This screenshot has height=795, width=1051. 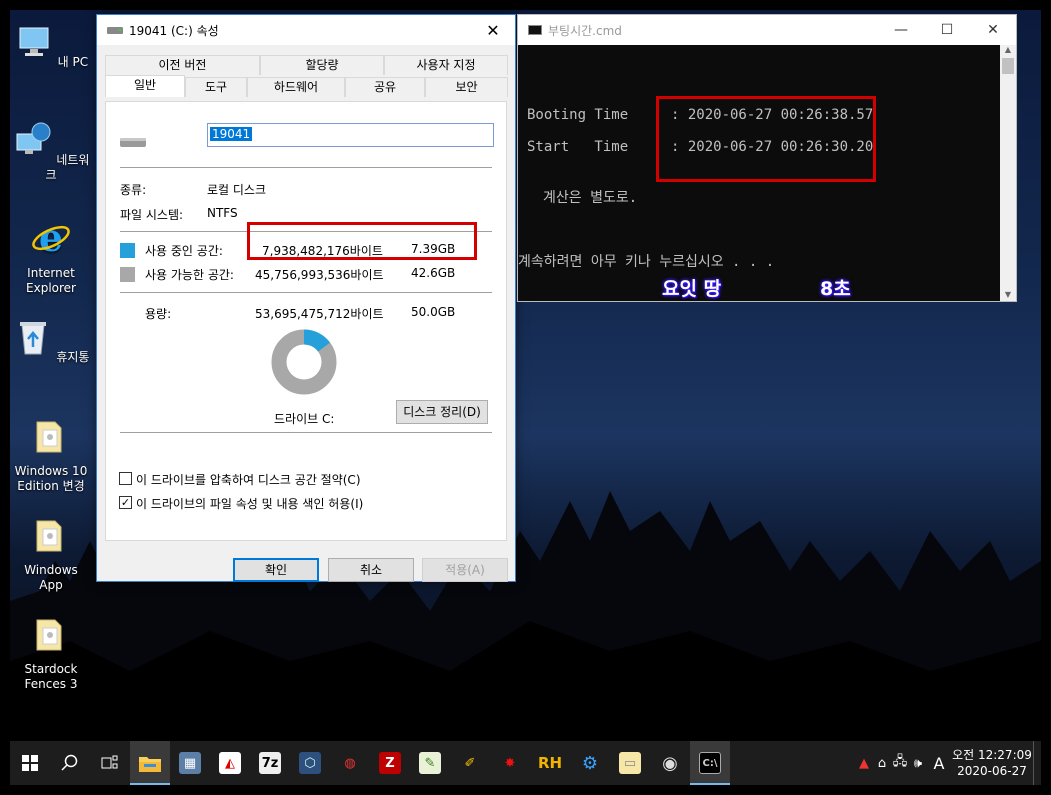 I want to click on start-icon, so click(x=30, y=763).